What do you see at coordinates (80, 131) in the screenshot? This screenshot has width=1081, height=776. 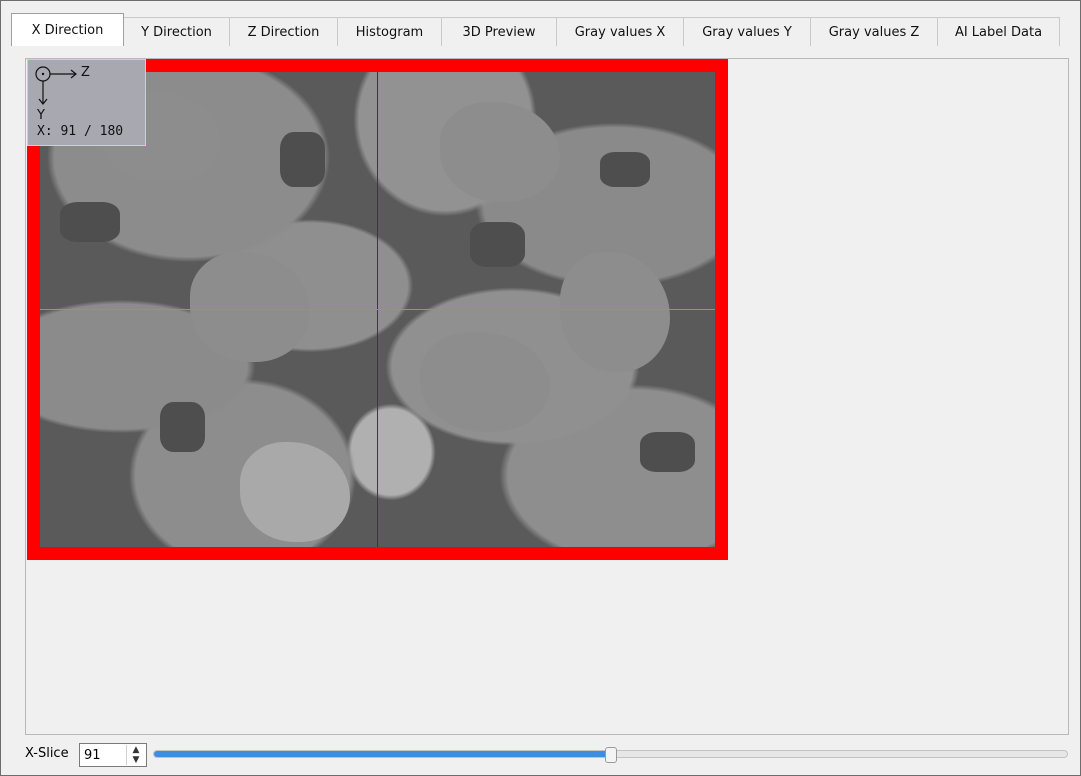 I see `slice-readout: X: 91 / 180` at bounding box center [80, 131].